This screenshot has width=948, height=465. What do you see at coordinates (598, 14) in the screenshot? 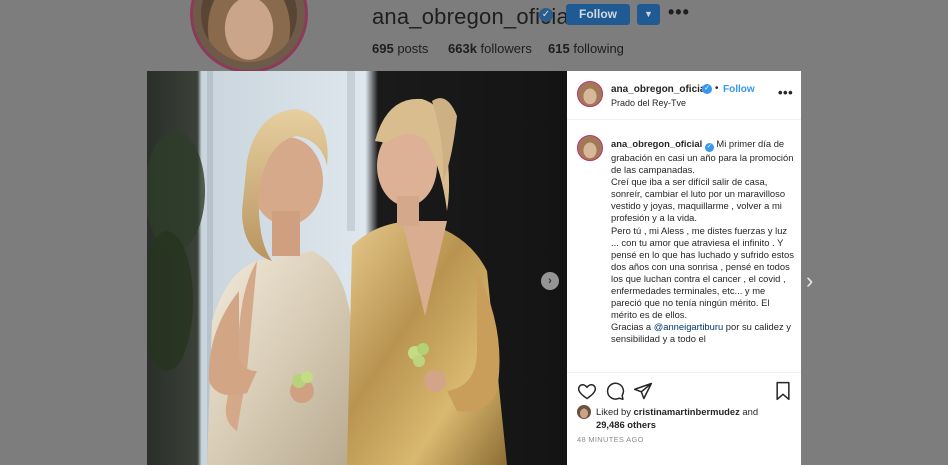
I see `profile-follow-button: Follow` at bounding box center [598, 14].